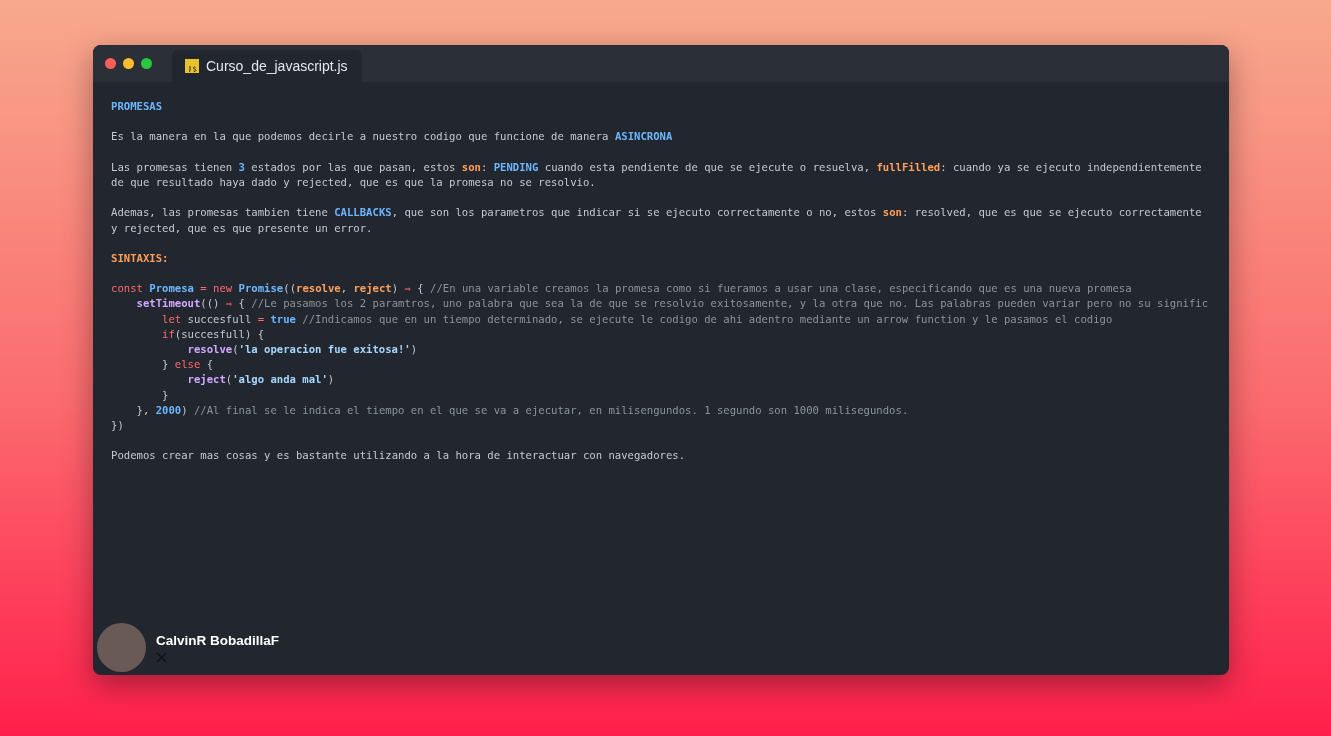 The width and height of the screenshot is (1331, 736). Describe the element at coordinates (354, 182) in the screenshot. I see `code-line: de que resultado haya dado y rejected, que es que la promesa no se resolvio.` at that location.